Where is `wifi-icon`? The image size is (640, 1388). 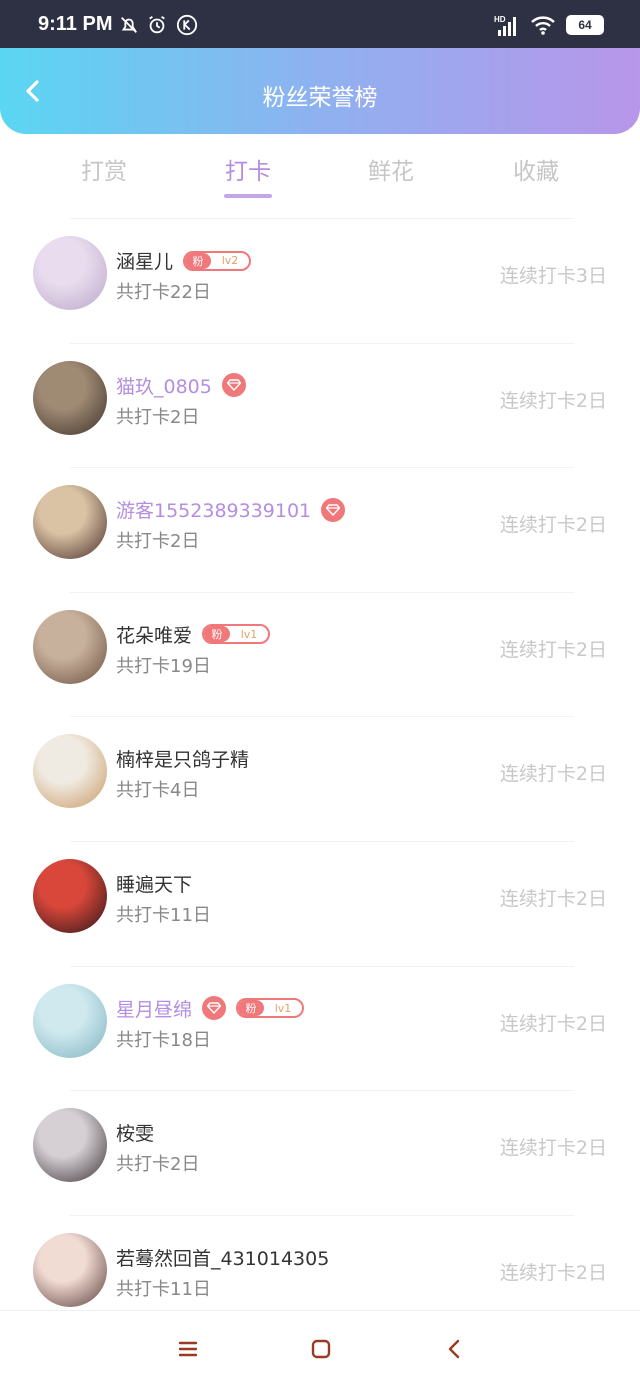
wifi-icon is located at coordinates (543, 25).